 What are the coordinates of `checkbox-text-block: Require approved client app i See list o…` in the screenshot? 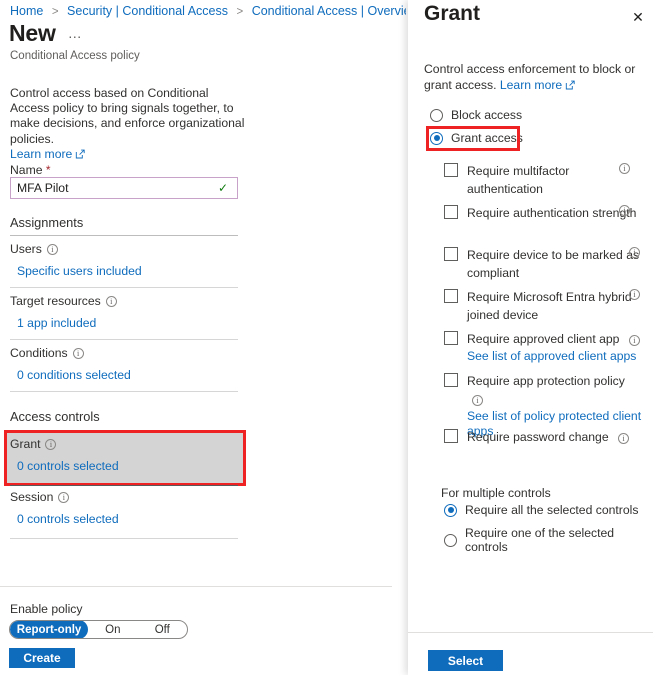 It's located at (554, 347).